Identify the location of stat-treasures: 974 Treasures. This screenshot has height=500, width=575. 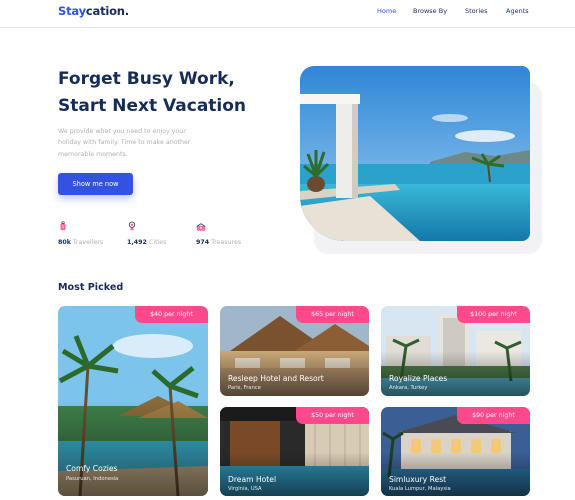
(219, 242).